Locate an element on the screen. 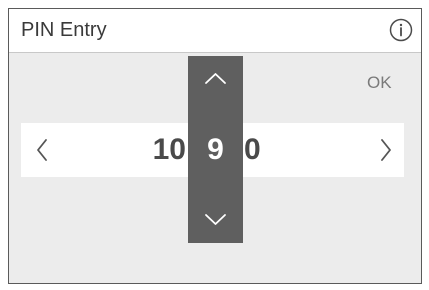  header-bar: PIN Entry is located at coordinates (215, 31).